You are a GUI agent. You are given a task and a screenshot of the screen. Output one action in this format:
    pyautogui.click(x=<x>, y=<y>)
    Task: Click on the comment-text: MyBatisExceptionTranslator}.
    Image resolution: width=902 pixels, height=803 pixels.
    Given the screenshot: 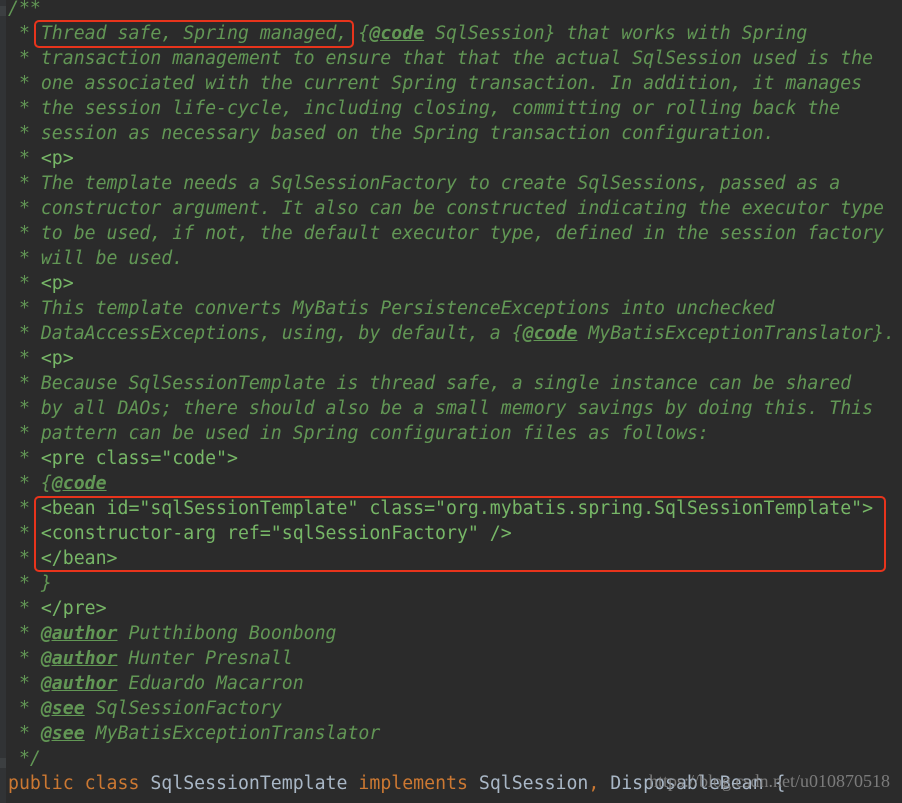 What is the action you would take?
    pyautogui.click(x=736, y=333)
    